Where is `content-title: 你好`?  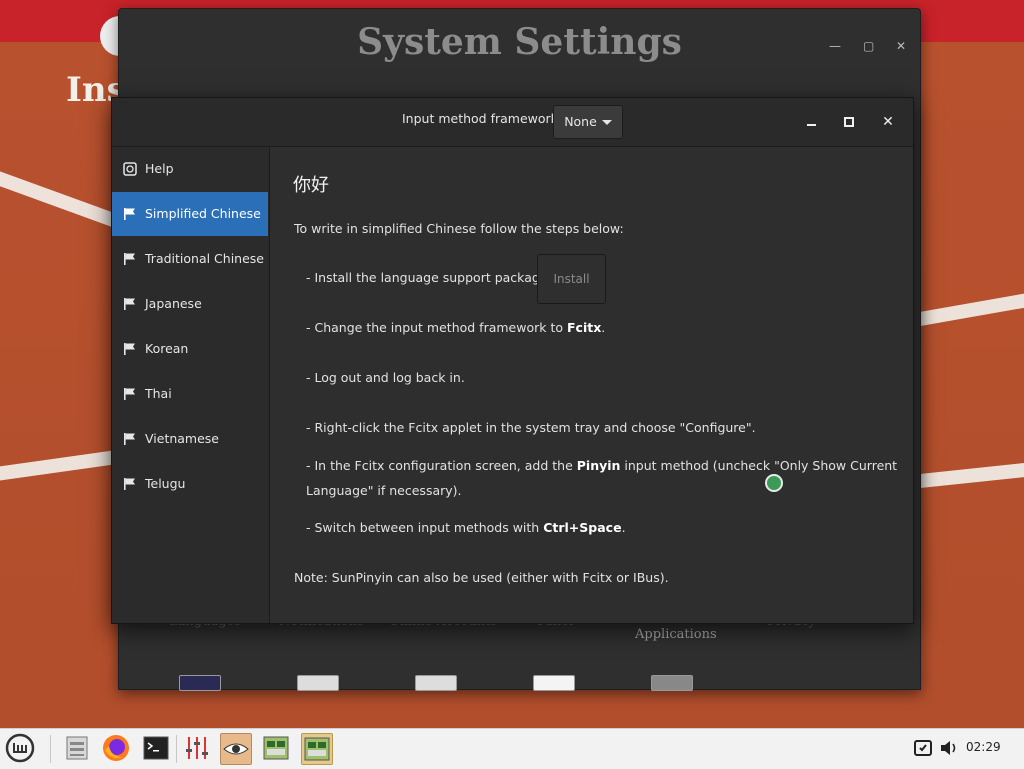
content-title: 你好 is located at coordinates (311, 185).